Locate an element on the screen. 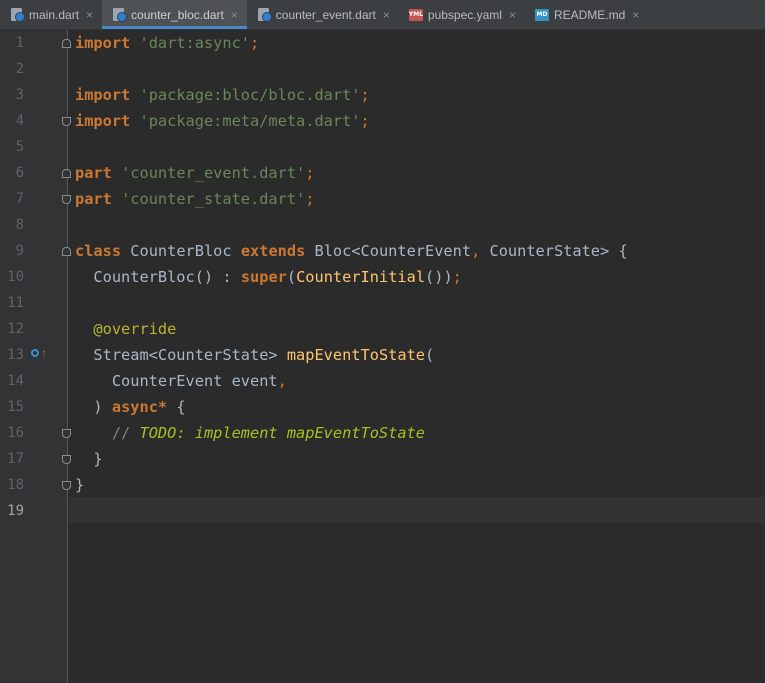 This screenshot has height=683, width=765. line-number: 6 is located at coordinates (19, 173).